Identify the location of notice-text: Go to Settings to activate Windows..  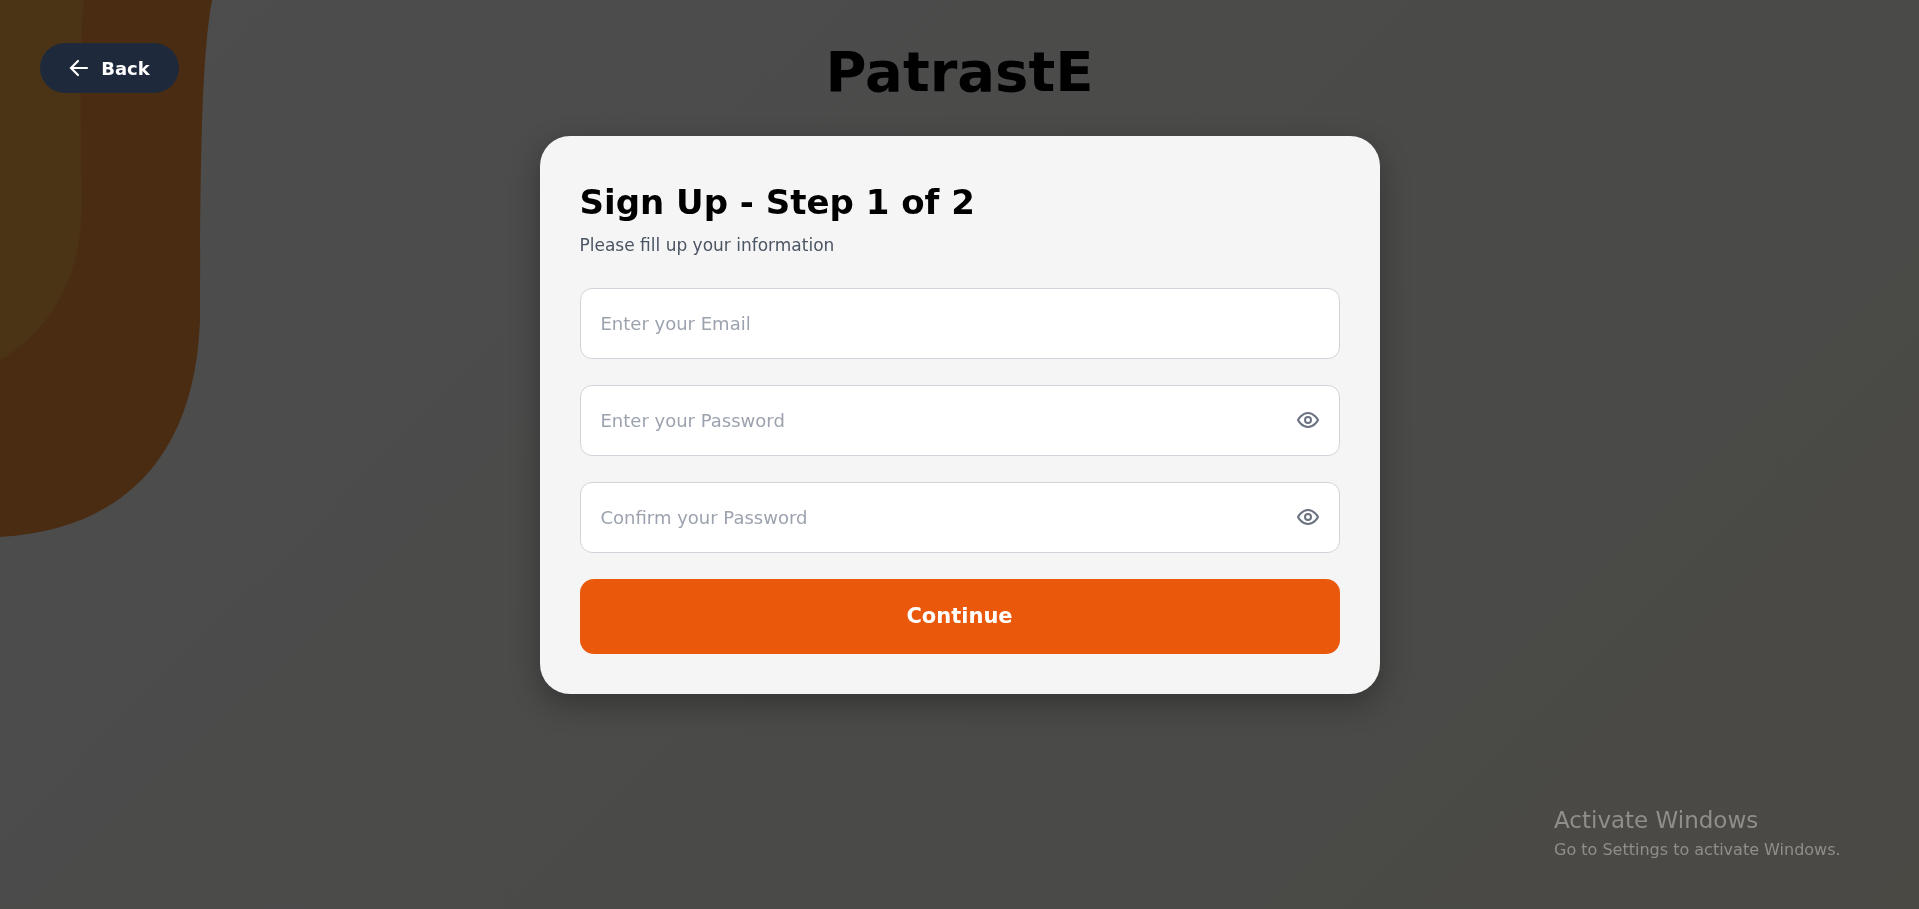
(1697, 849).